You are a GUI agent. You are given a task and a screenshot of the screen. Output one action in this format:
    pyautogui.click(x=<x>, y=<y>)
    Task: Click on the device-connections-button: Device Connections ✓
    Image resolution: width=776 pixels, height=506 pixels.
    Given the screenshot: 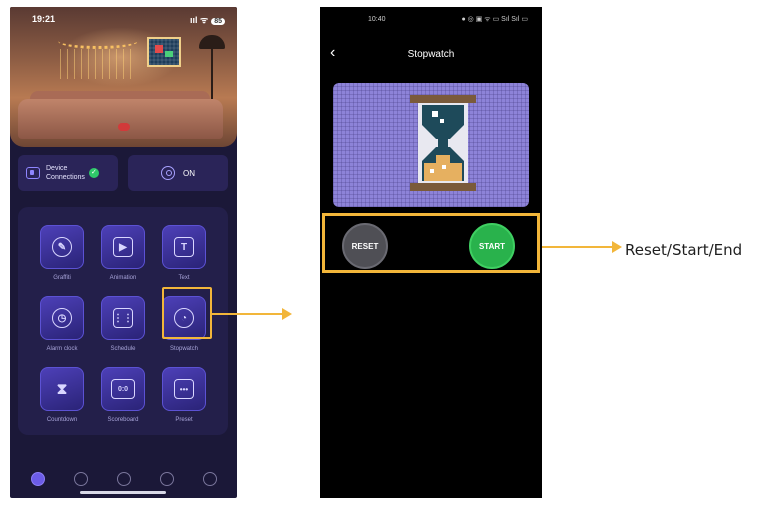 What is the action you would take?
    pyautogui.click(x=68, y=173)
    